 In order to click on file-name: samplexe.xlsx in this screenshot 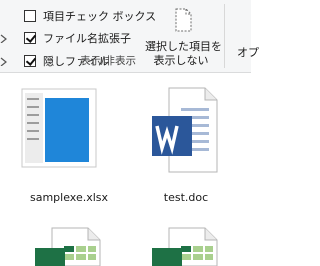, I will do `click(69, 197)`.